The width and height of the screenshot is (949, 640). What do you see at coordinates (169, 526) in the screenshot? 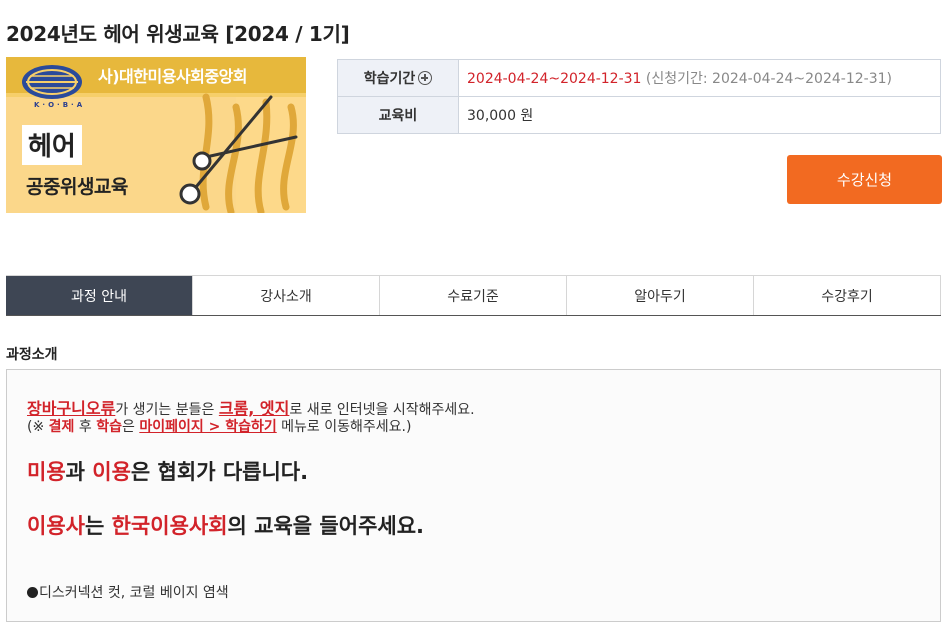
I see `barber-association-text: 한국이용사회` at bounding box center [169, 526].